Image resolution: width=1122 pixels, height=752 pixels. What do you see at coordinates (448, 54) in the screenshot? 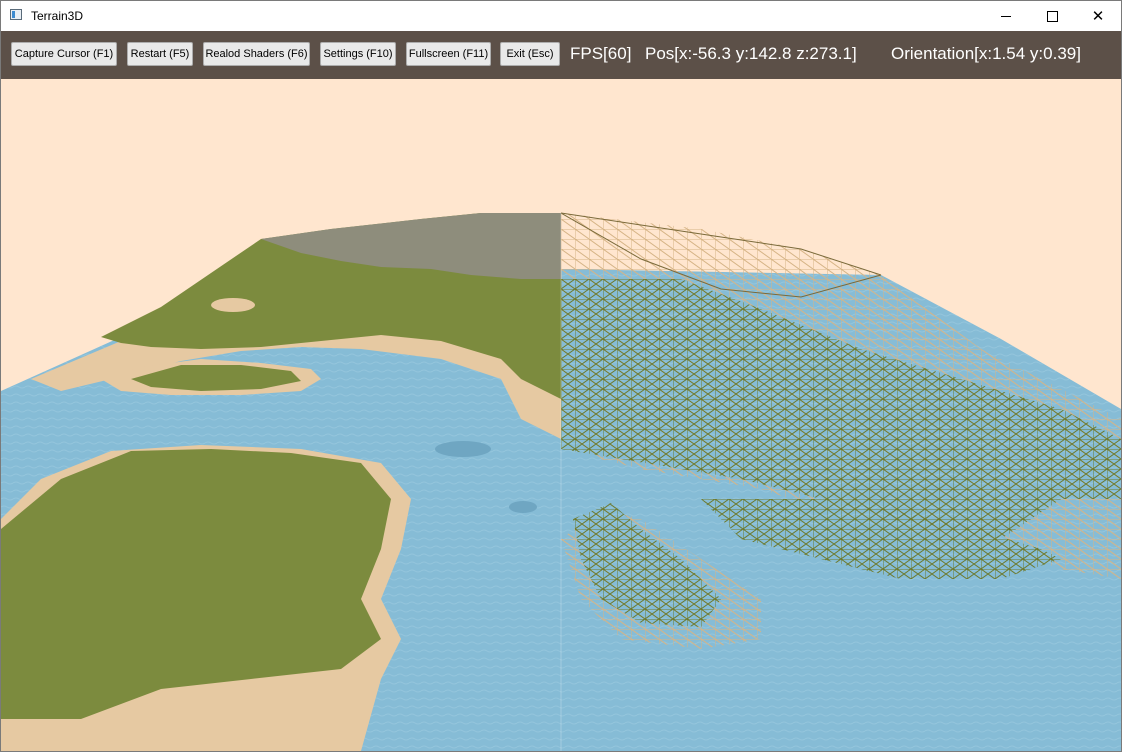
I see `fullscreen-button: Fullscreen (F11)` at bounding box center [448, 54].